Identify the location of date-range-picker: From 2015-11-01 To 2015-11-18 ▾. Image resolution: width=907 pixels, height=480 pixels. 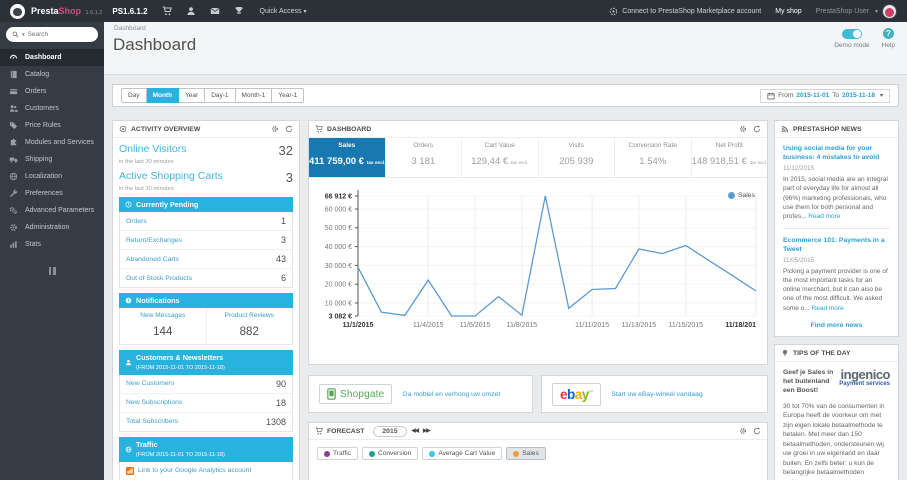
(825, 95).